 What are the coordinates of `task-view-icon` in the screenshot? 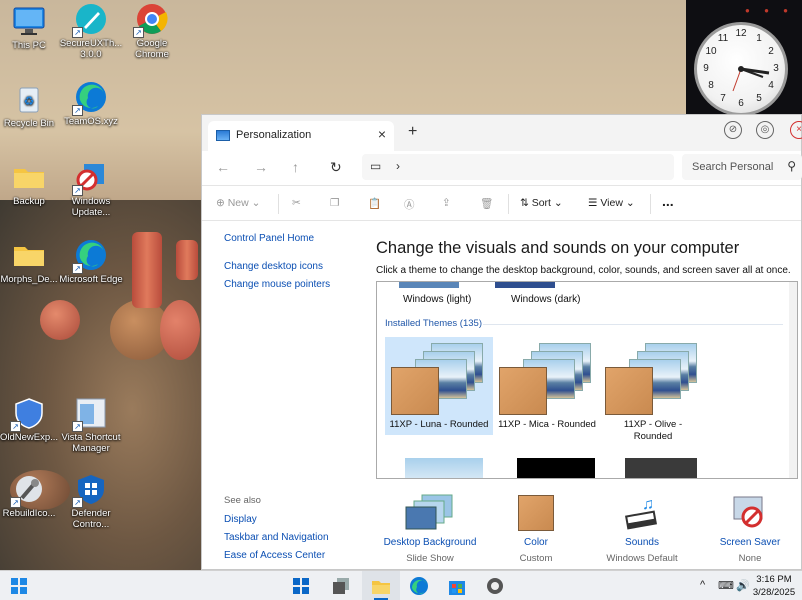 It's located at (341, 586).